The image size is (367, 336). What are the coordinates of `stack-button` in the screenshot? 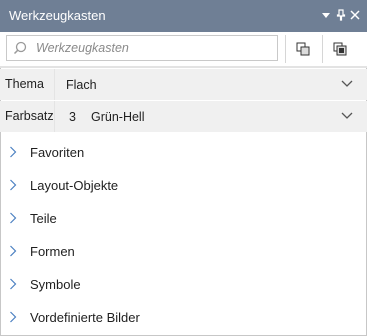 It's located at (339, 49).